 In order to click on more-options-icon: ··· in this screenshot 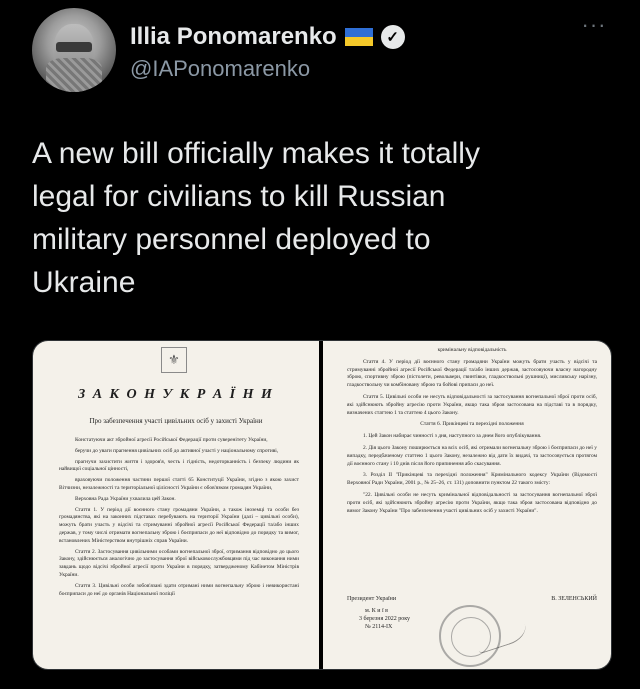, I will do `click(594, 26)`.